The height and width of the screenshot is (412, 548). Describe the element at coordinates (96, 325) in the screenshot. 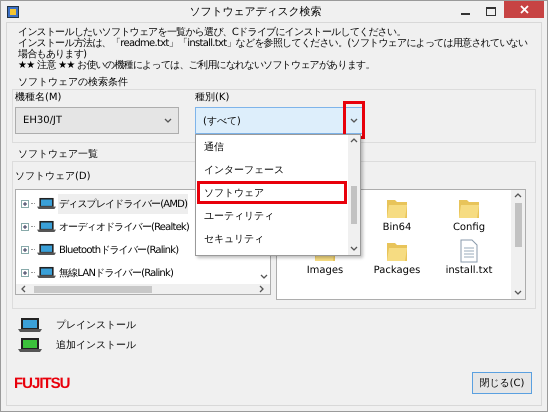

I see `legend-label: プレインストール` at that location.